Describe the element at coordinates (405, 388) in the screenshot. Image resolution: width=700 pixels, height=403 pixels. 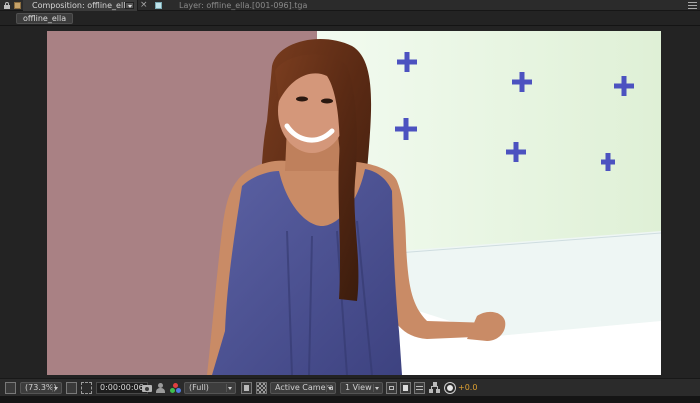
I see `render-toggle-icon` at that location.